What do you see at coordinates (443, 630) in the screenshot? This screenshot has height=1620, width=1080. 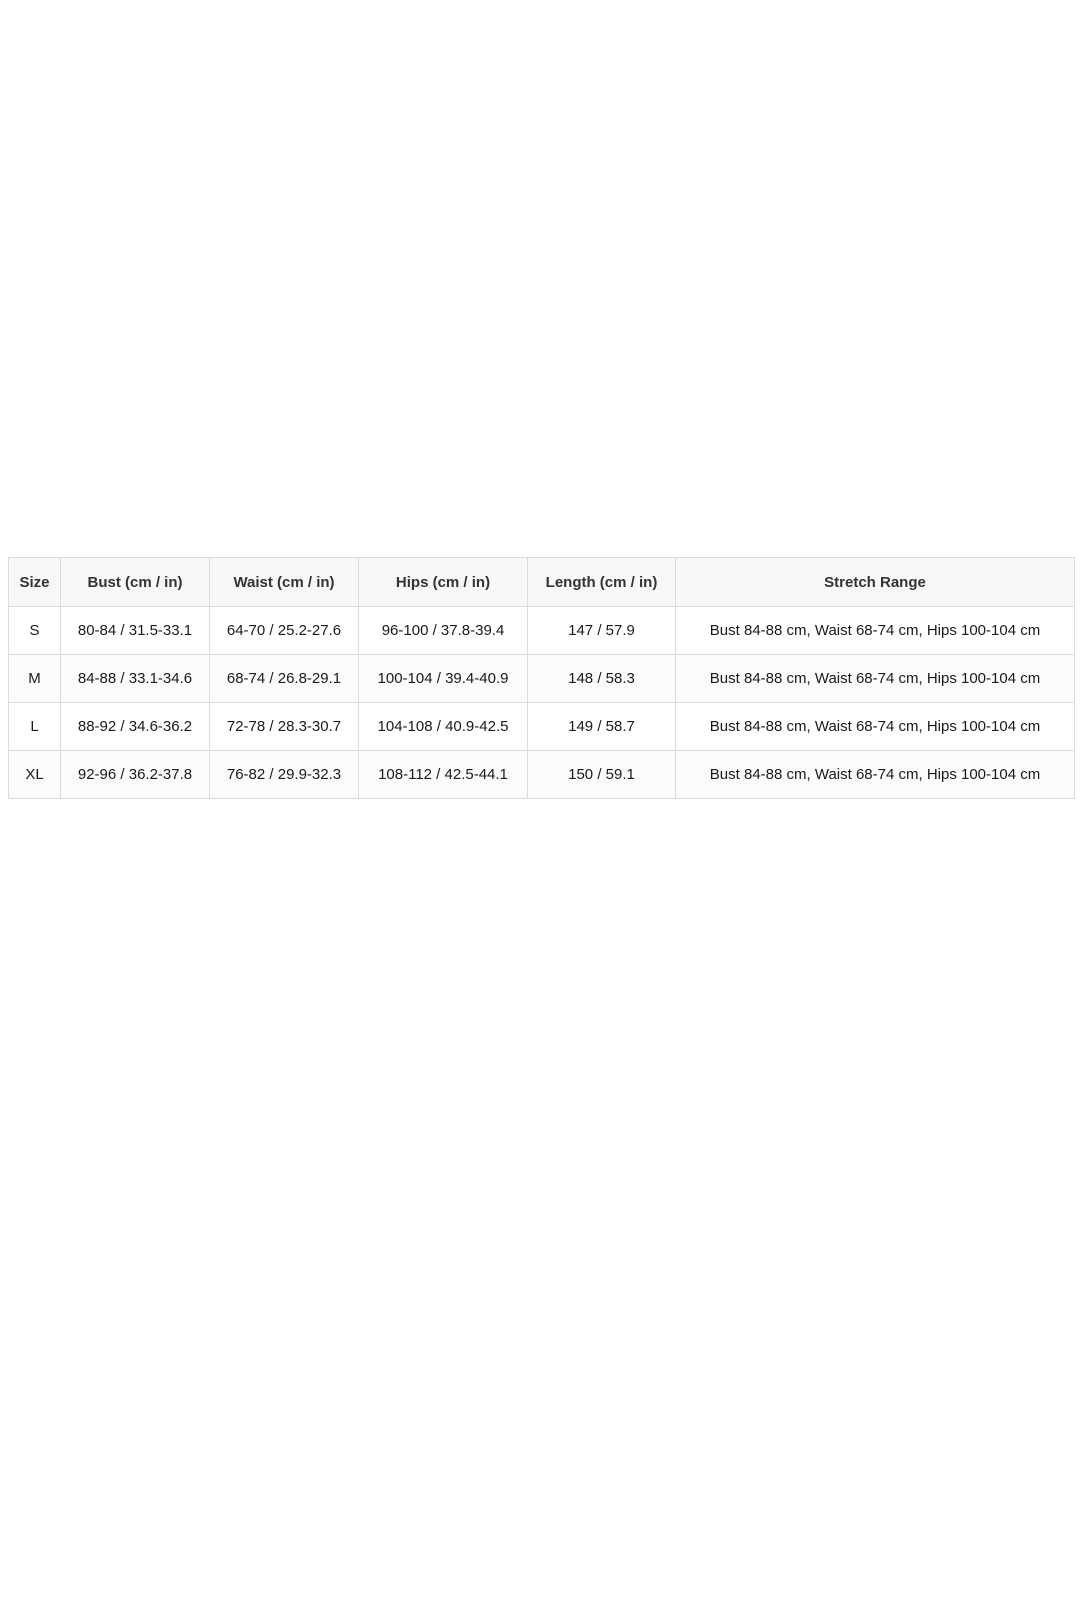 I see `cell-hips: 96-100 / 37.8-39.4` at bounding box center [443, 630].